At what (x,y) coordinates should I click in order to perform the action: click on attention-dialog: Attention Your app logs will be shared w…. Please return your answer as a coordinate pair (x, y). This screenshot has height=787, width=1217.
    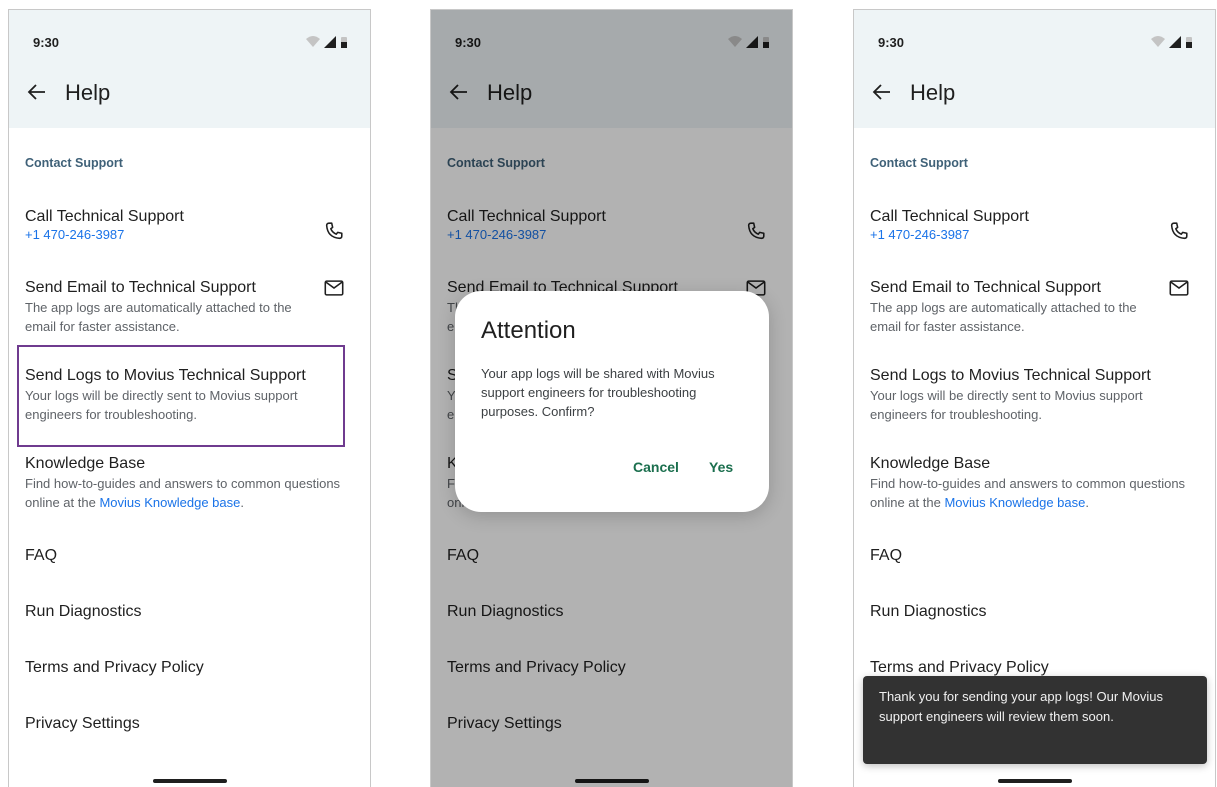
    Looking at the image, I should click on (612, 401).